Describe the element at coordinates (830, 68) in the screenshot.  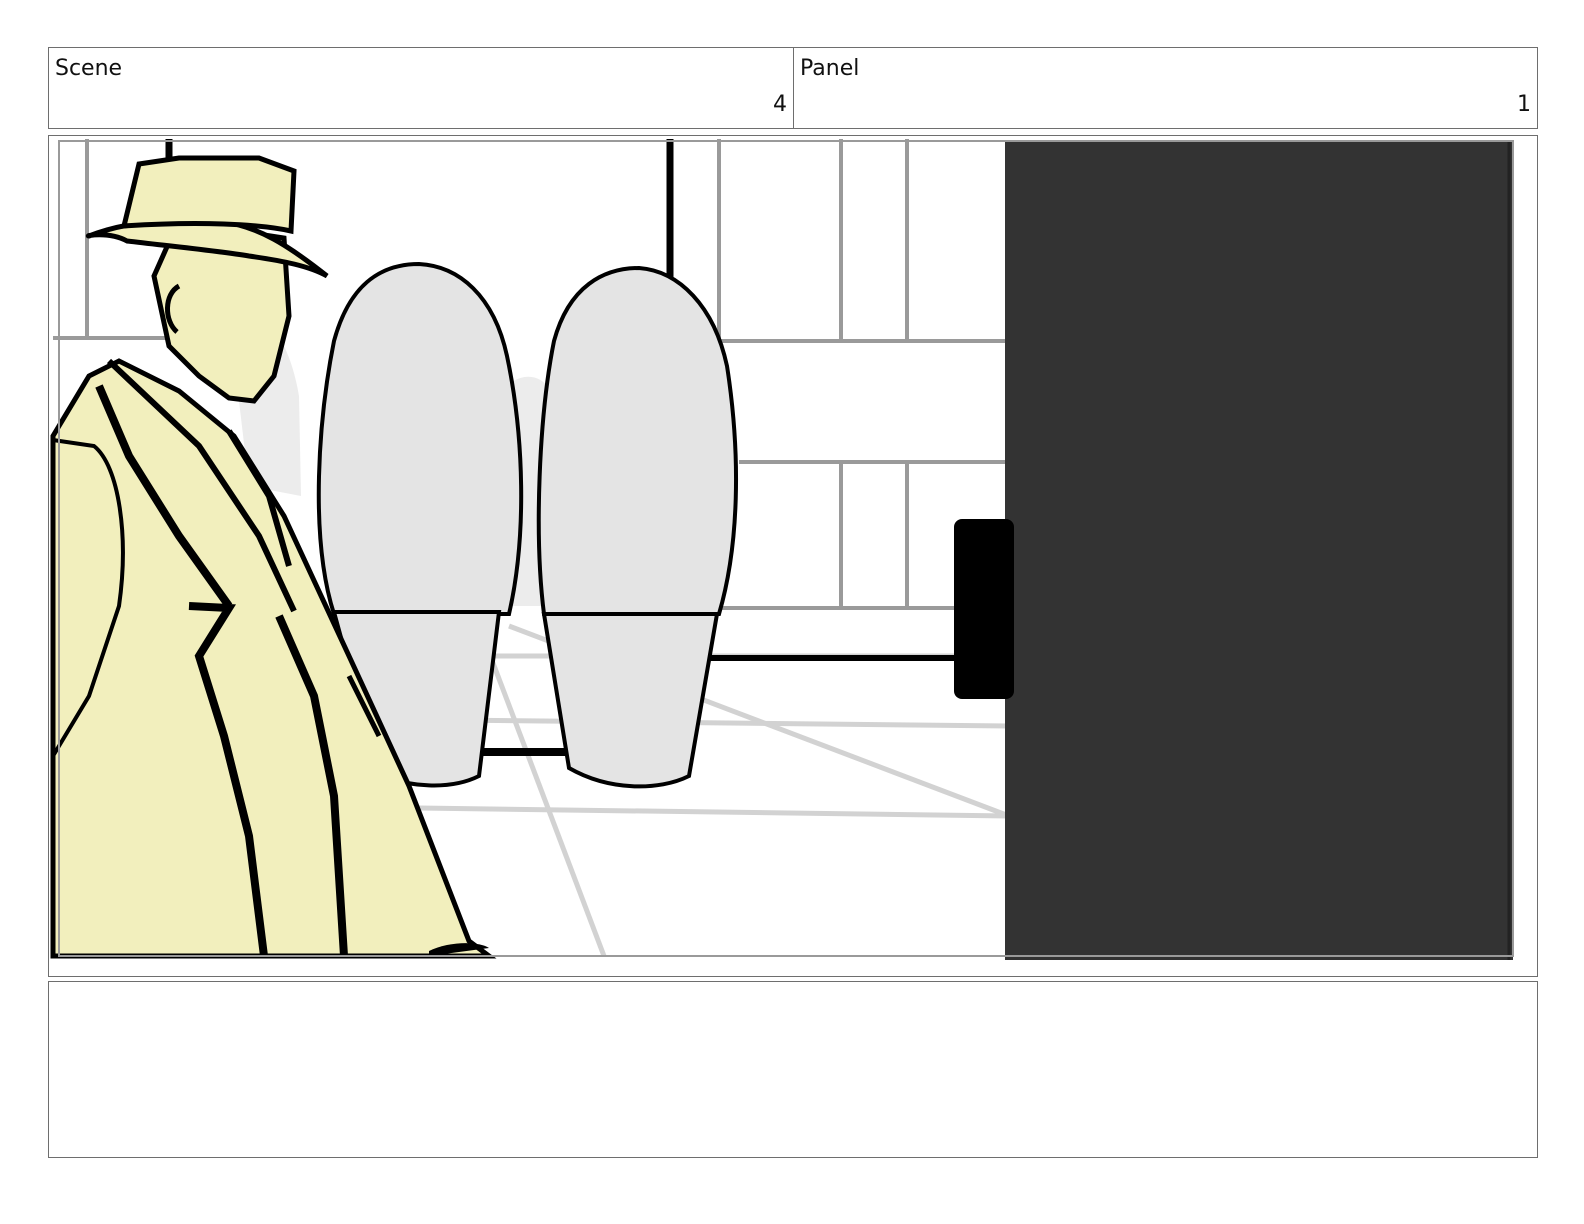
I see `panel-label: Panel` at that location.